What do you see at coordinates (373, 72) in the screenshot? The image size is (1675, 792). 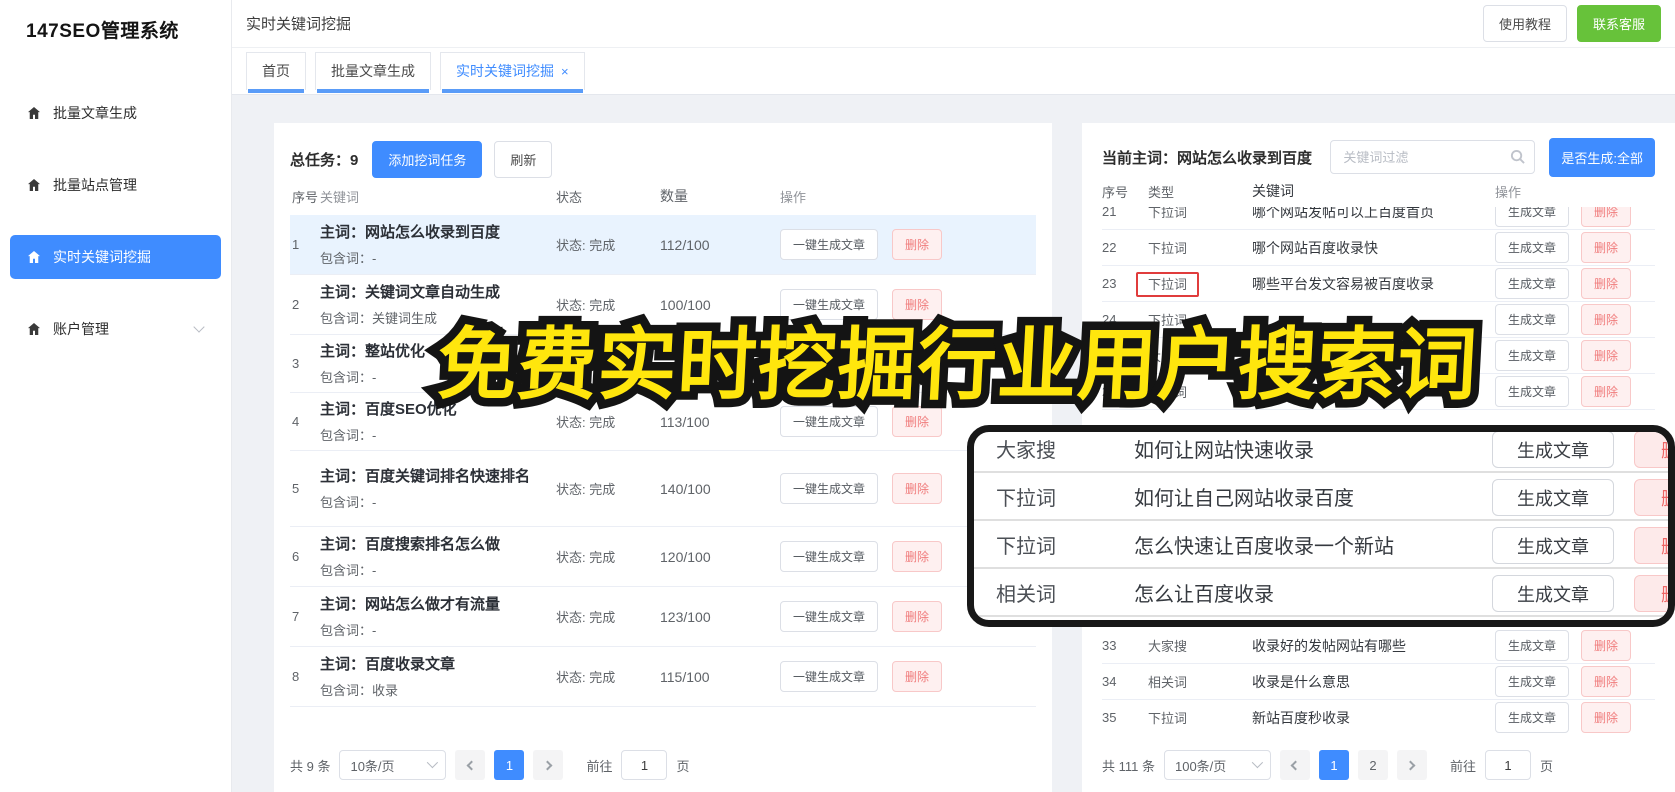 I see `tab: 批量文章生成×` at bounding box center [373, 72].